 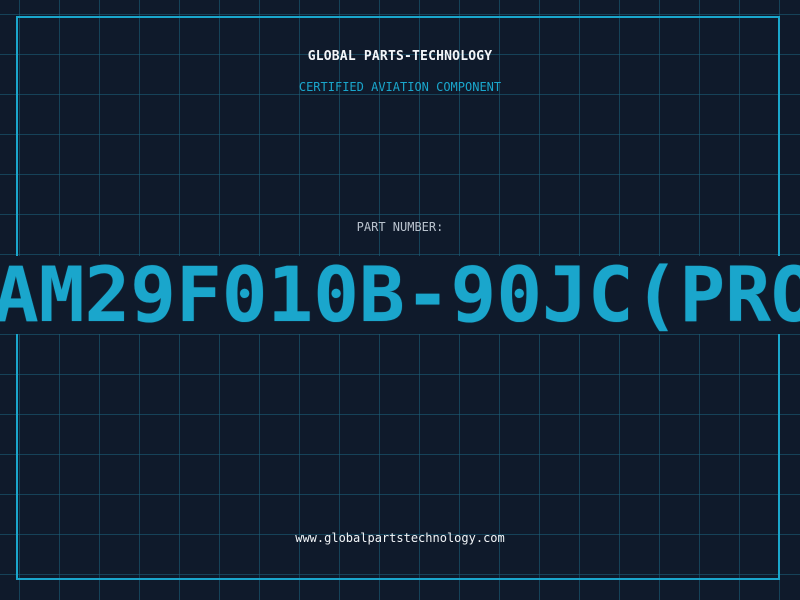 I want to click on brand-title: GLOBAL PARTS-TECHNOLOGY, so click(x=400, y=56).